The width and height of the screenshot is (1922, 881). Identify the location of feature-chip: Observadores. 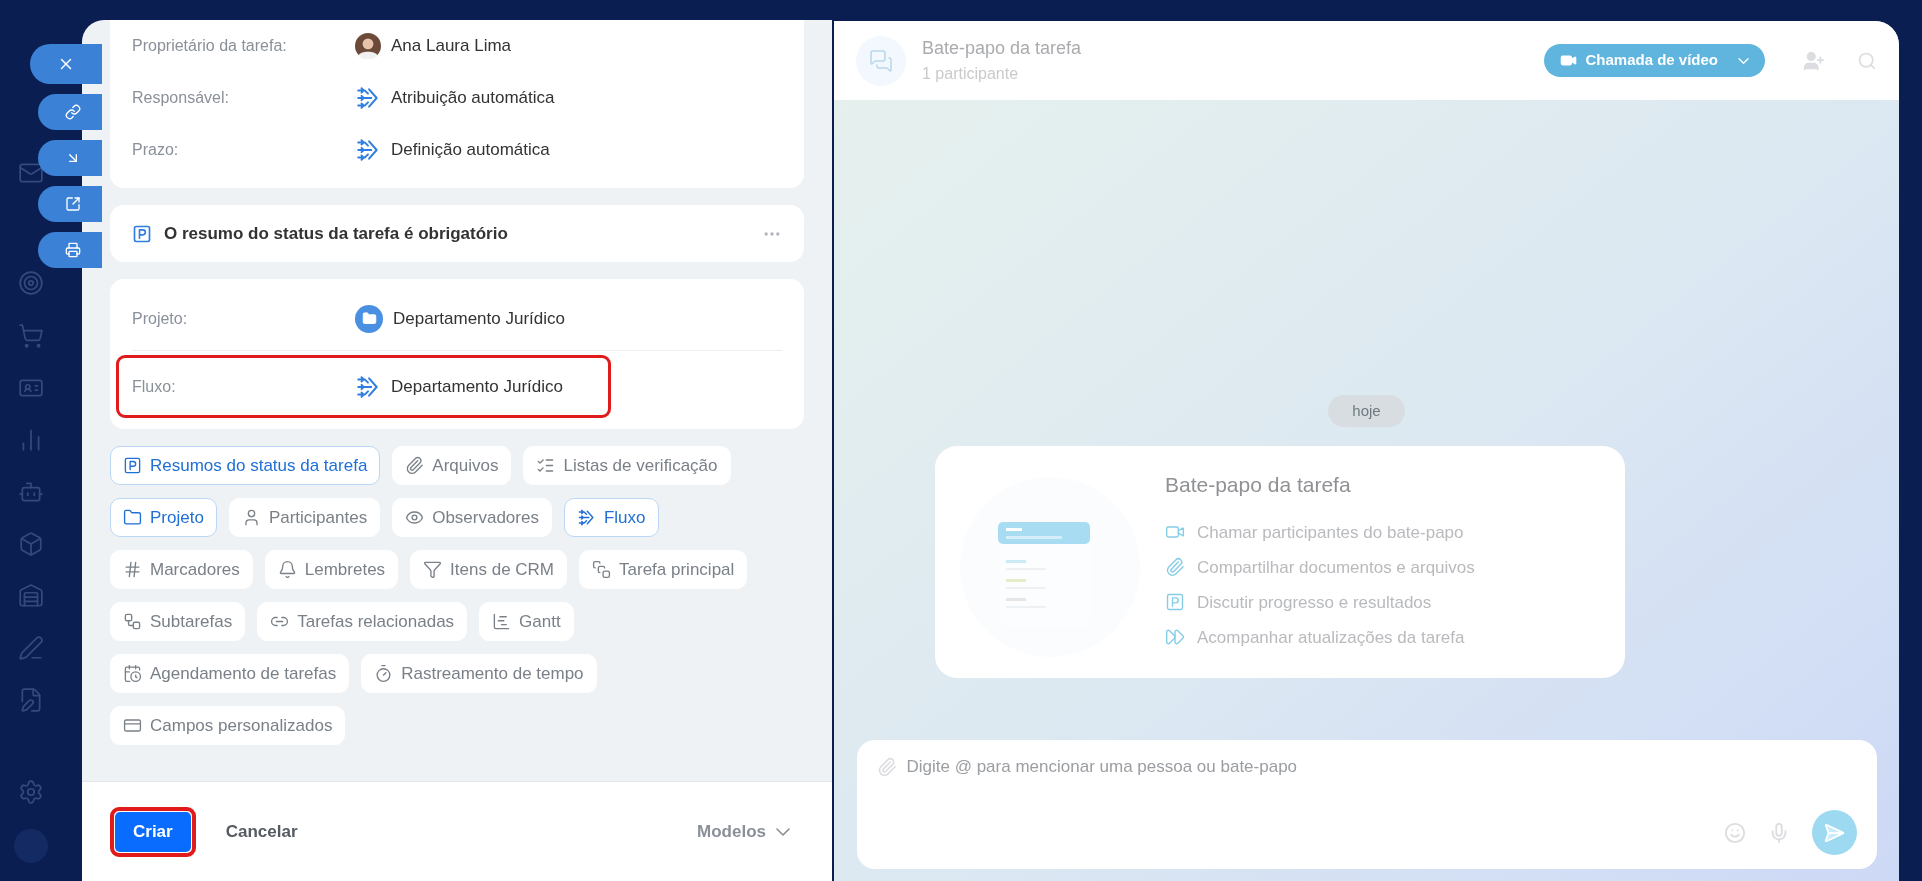
(472, 517).